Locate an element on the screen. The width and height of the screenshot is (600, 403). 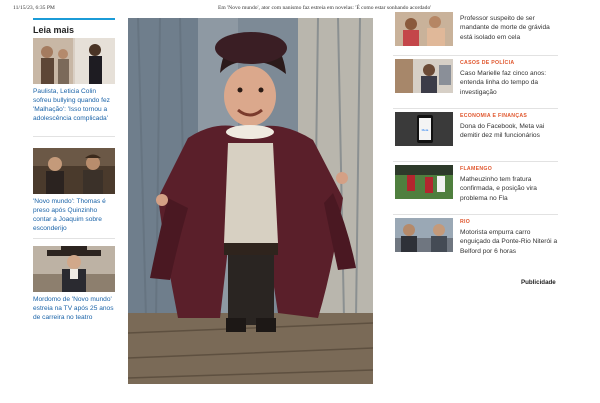
related-news-category: Casos de polícia is located at coordinates (509, 63).